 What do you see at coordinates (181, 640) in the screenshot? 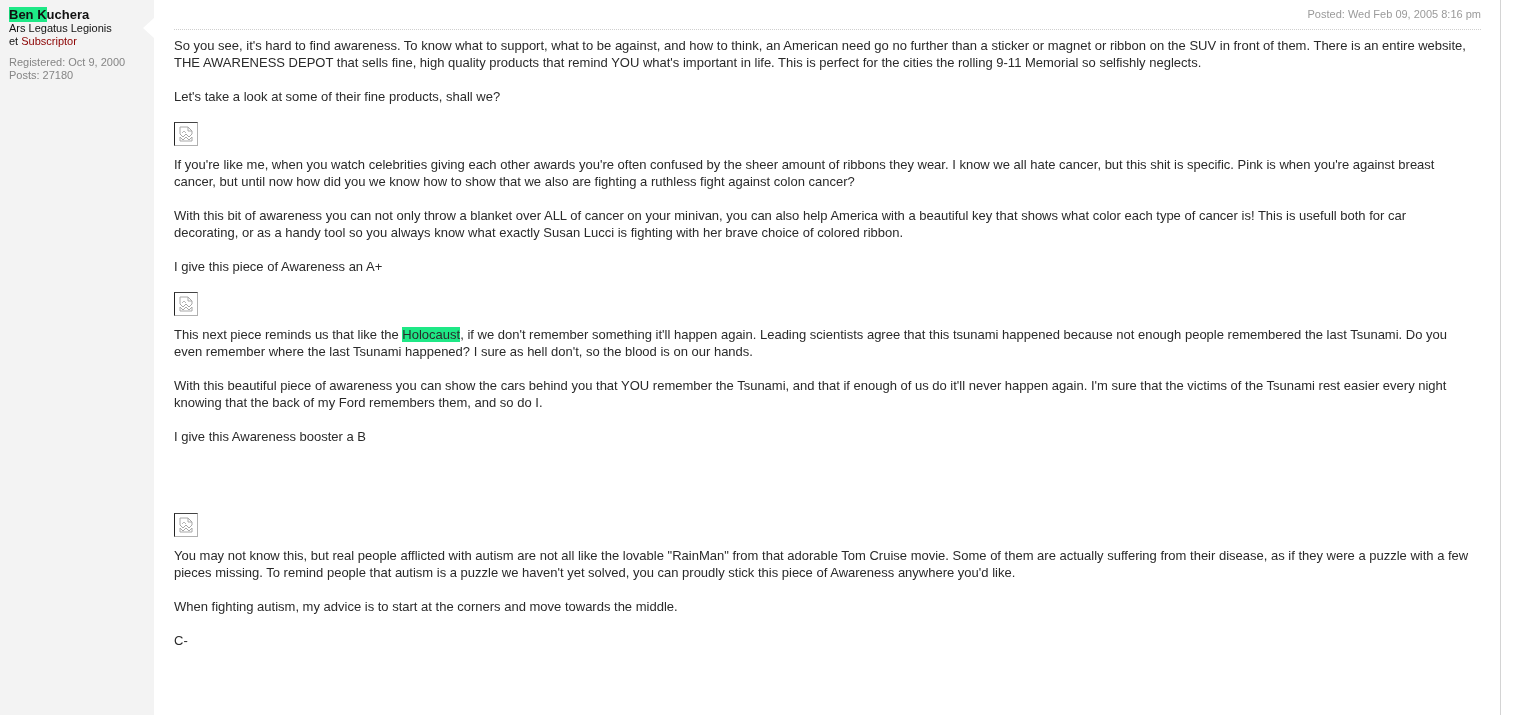
I see `post-paragraph: C-` at bounding box center [181, 640].